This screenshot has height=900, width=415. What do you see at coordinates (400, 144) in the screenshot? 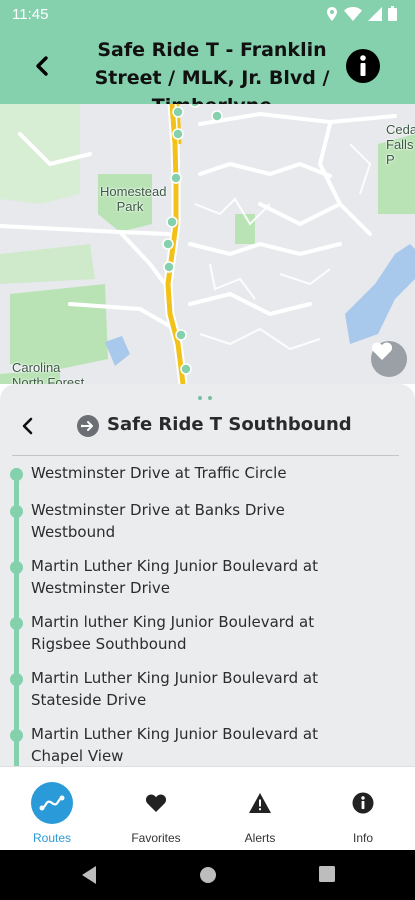
I see `map-label-falls: Ceda Falls P` at bounding box center [400, 144].